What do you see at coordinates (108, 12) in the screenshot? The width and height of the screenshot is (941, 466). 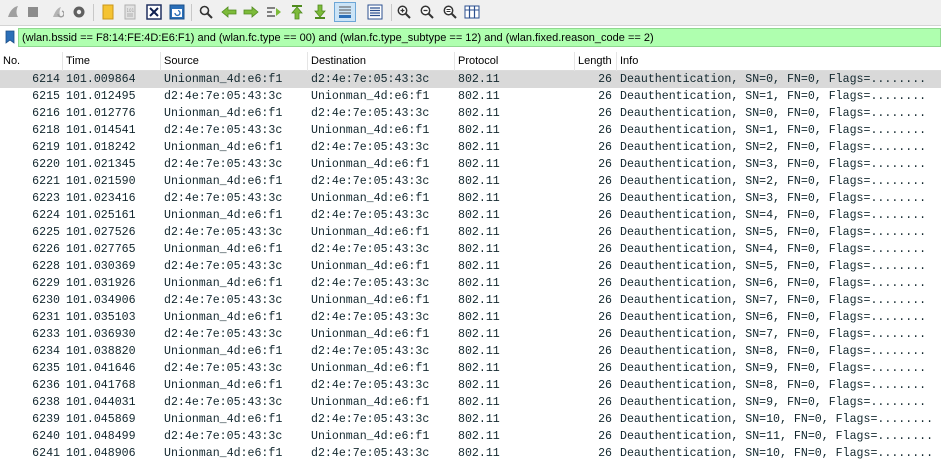 I see `open-file-icon` at bounding box center [108, 12].